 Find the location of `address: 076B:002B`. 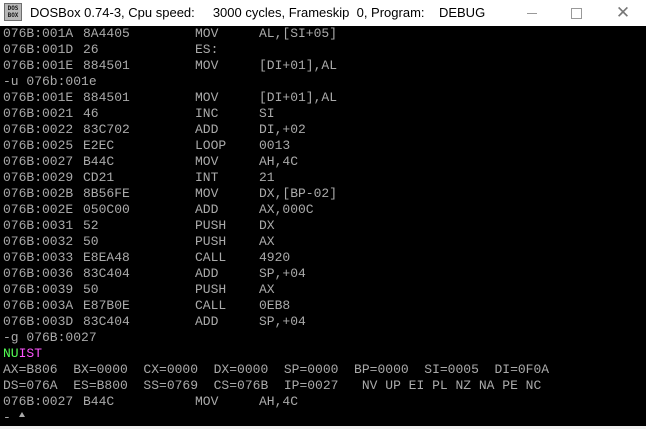

address: 076B:002B is located at coordinates (38, 193).